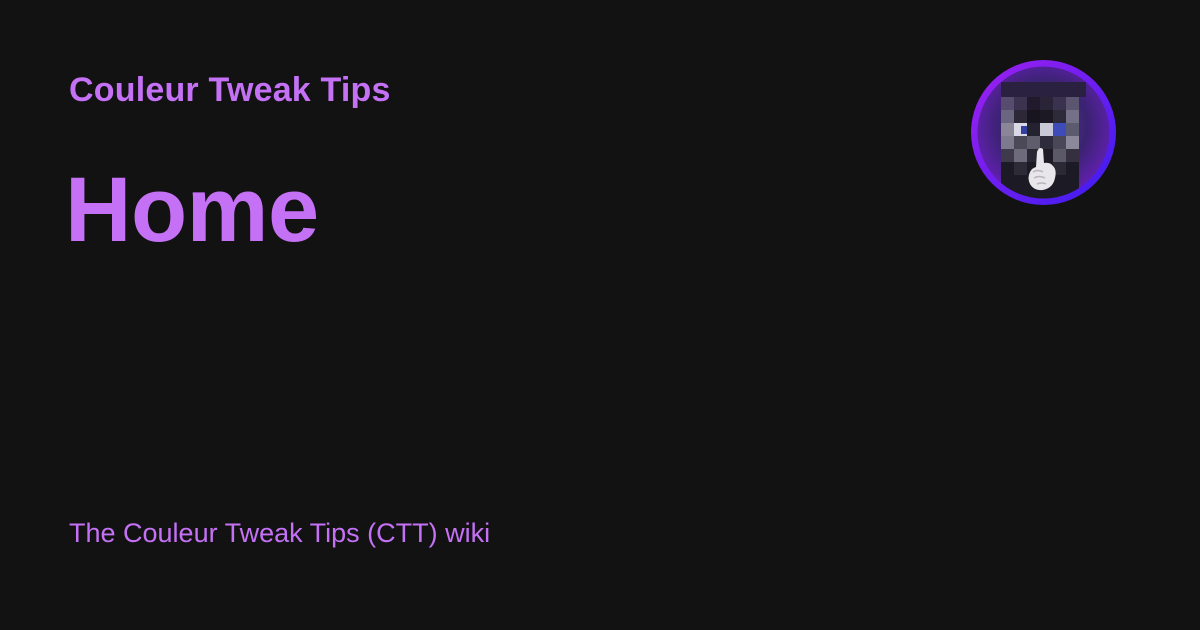 This screenshot has width=1200, height=630. Describe the element at coordinates (192, 210) in the screenshot. I see `page-title: Home` at that location.